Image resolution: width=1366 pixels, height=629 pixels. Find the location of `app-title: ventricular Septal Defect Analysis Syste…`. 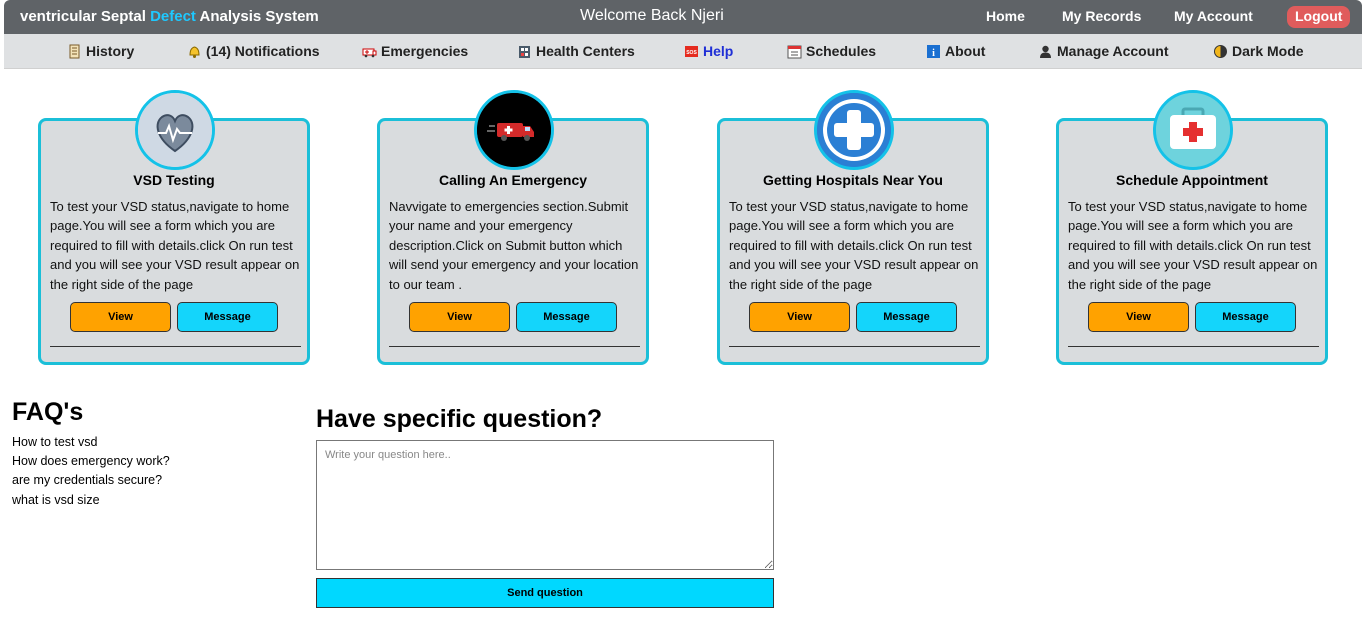

app-title: ventricular Septal Defect Analysis Syste… is located at coordinates (169, 16).